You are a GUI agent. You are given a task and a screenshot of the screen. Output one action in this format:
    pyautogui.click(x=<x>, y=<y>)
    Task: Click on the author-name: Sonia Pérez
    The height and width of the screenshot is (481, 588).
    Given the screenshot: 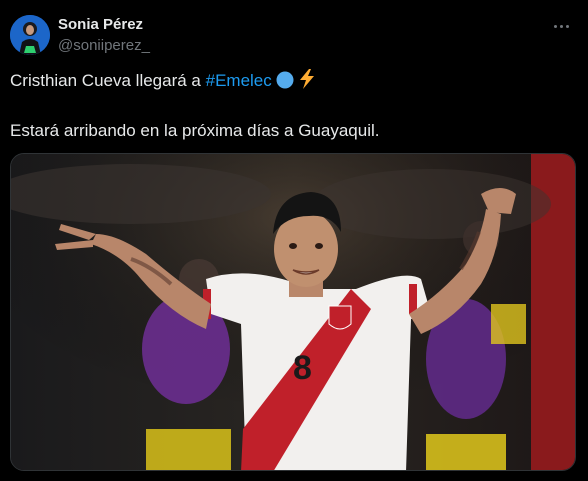 What is the action you would take?
    pyautogui.click(x=100, y=25)
    